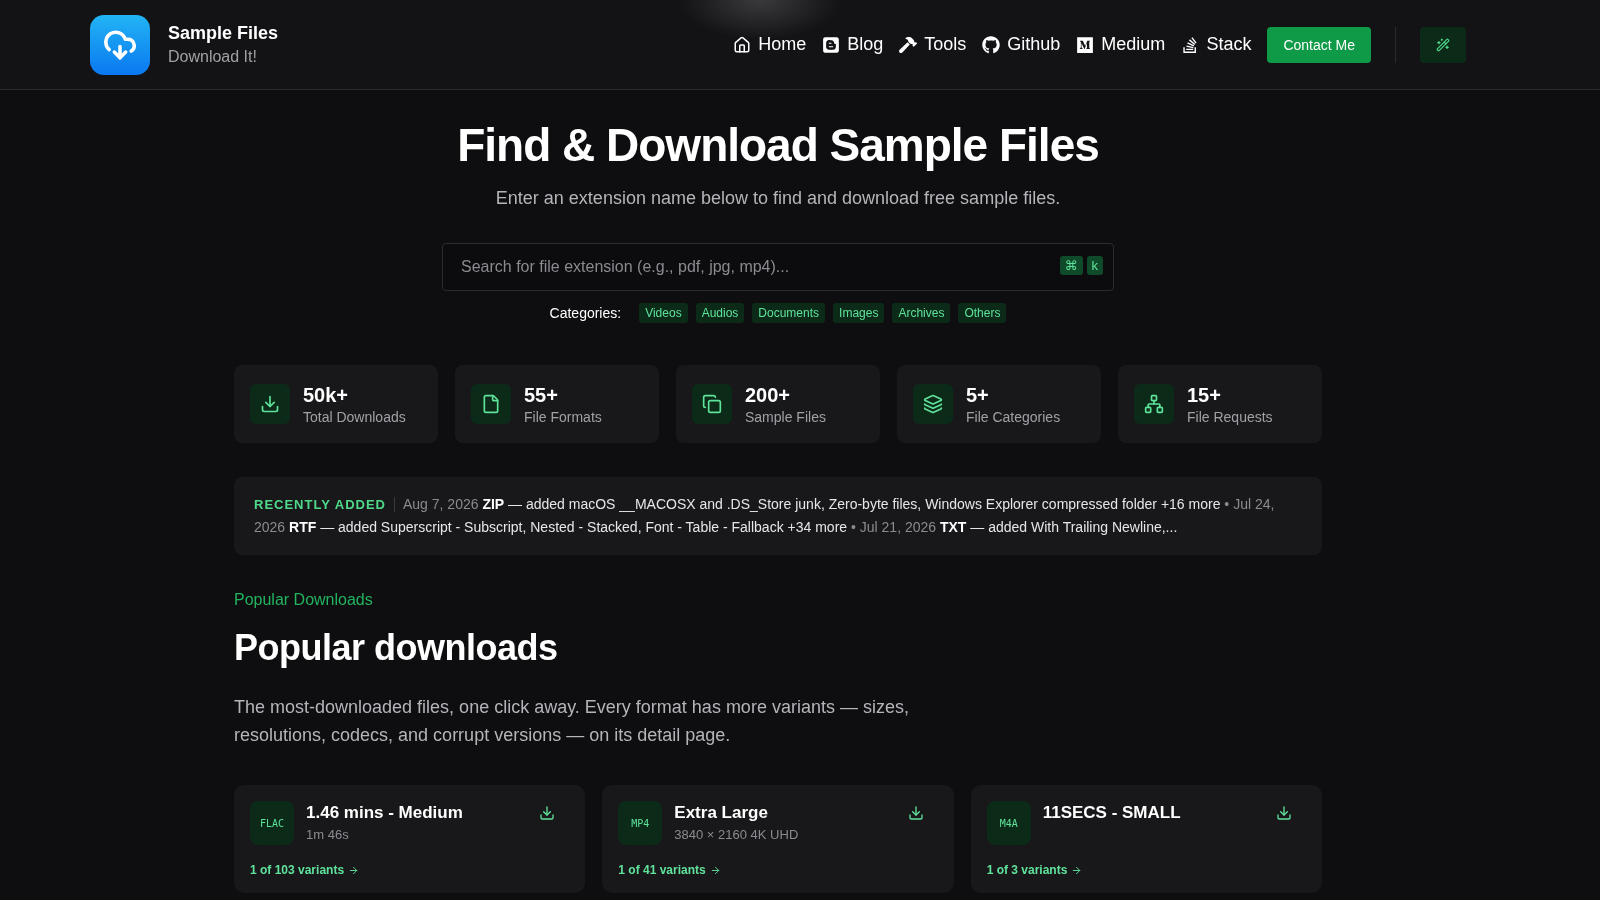 This screenshot has height=900, width=1600. Describe the element at coordinates (1319, 44) in the screenshot. I see `contact-button: Contact Me` at that location.